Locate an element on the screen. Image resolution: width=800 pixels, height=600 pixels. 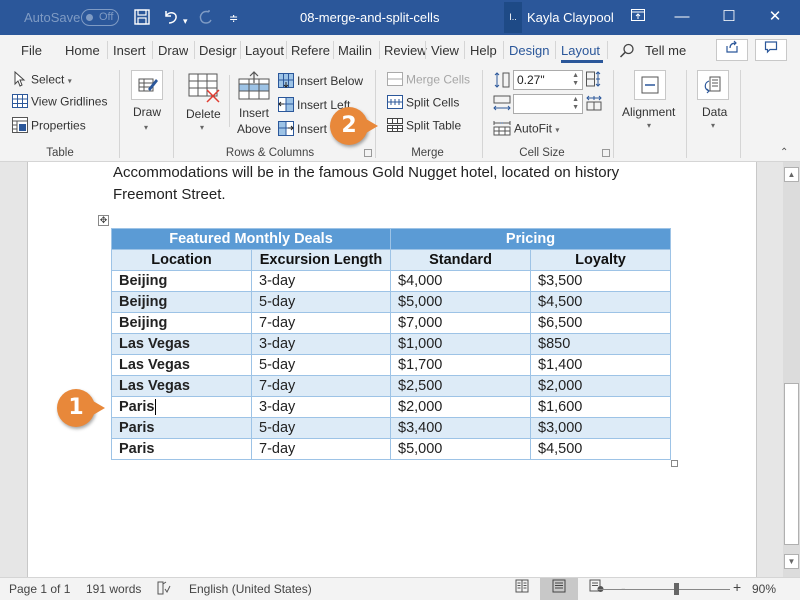
alignment-icon is located at coordinates (650, 85).